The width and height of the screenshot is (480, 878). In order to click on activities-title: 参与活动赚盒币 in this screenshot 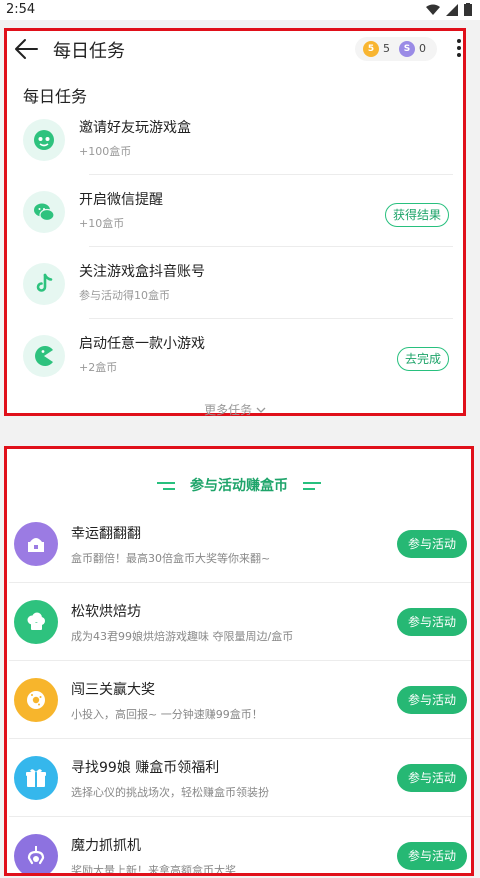, I will do `click(239, 486)`.